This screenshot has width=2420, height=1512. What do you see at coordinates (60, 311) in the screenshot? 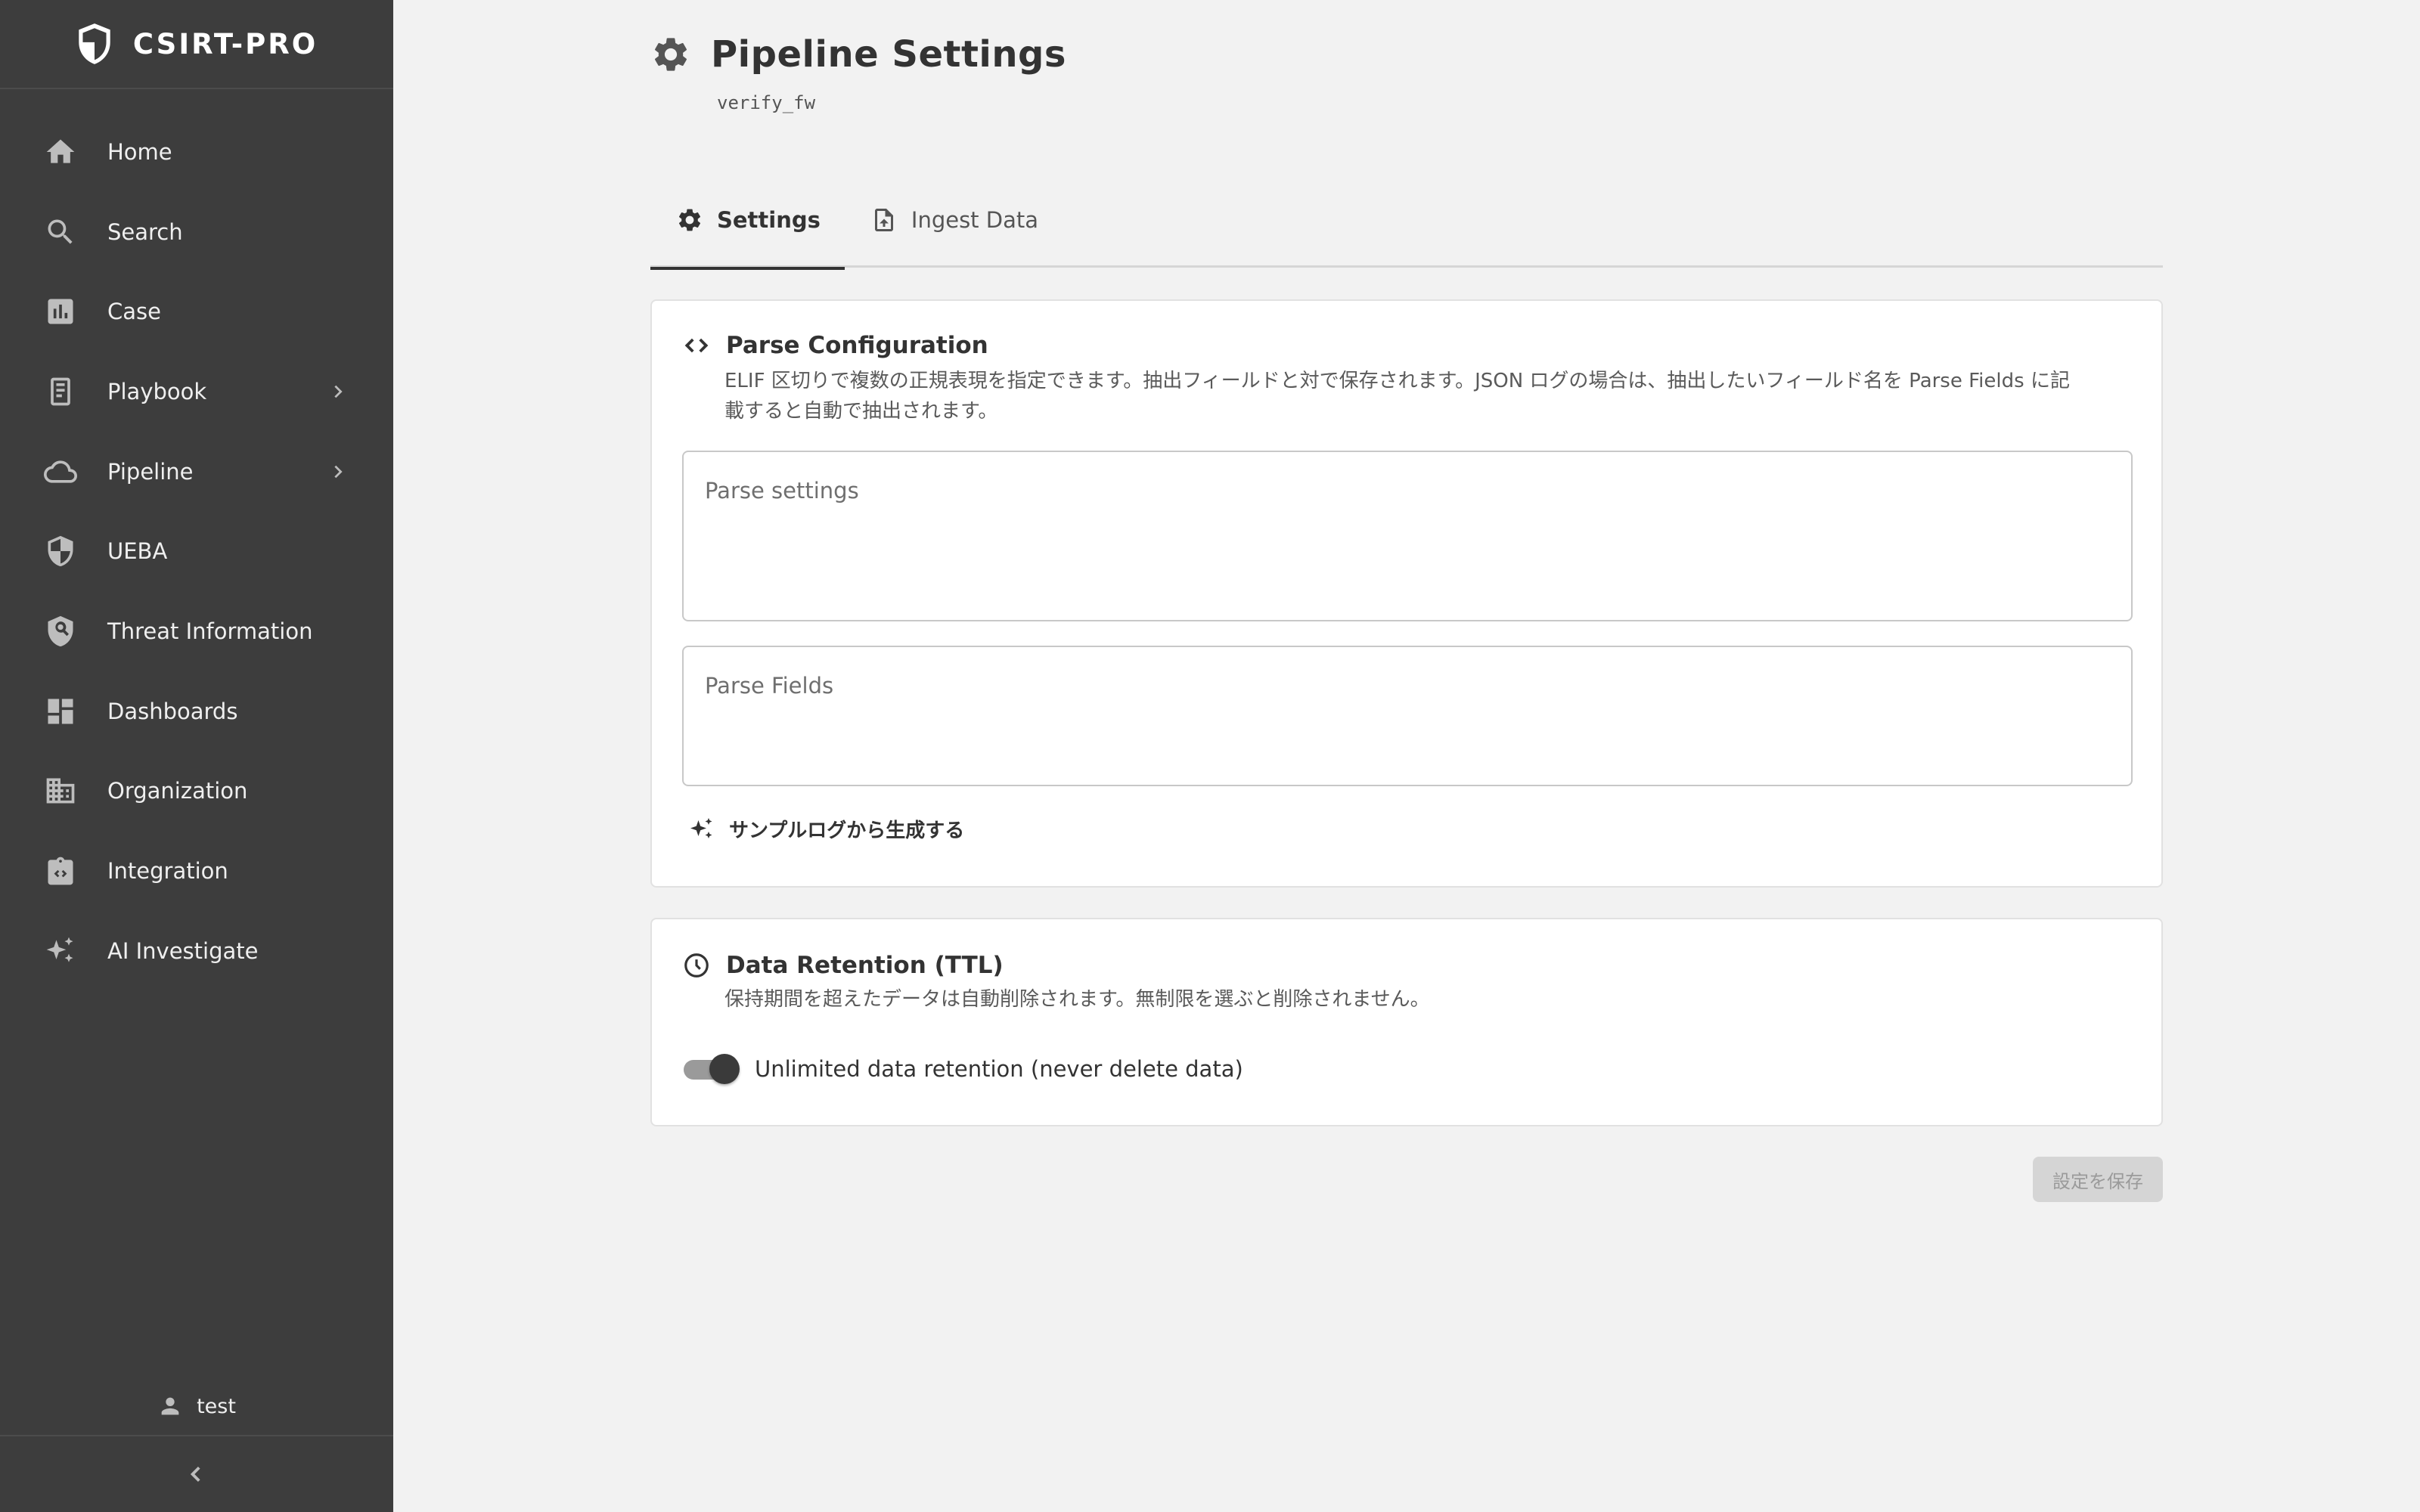
I see `chart-icon` at bounding box center [60, 311].